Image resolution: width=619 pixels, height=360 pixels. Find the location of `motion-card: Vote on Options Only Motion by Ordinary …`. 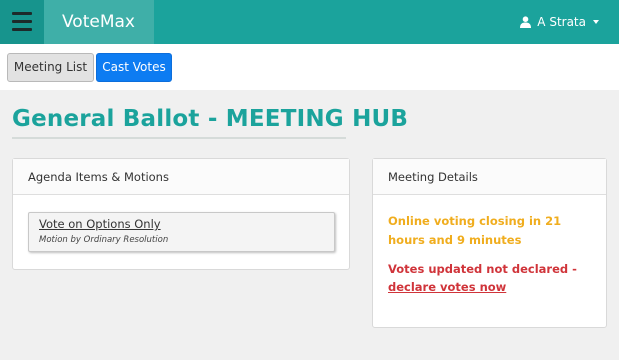

motion-card: Vote on Options Only Motion by Ordinary … is located at coordinates (181, 232).